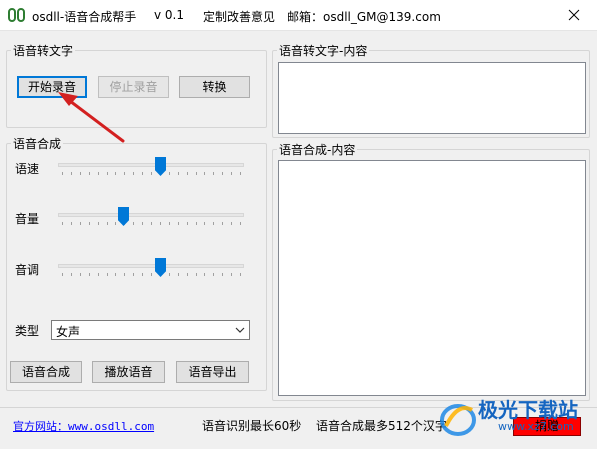  What do you see at coordinates (150, 330) in the screenshot?
I see `voice-type-select: 女声` at bounding box center [150, 330].